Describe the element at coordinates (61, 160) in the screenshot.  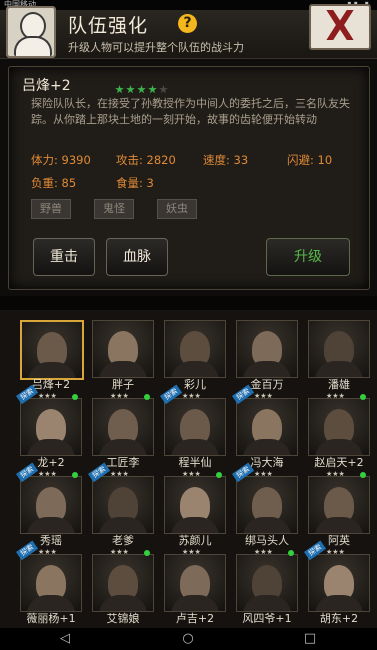
I see `stat-stamina: 体力: 9390` at that location.